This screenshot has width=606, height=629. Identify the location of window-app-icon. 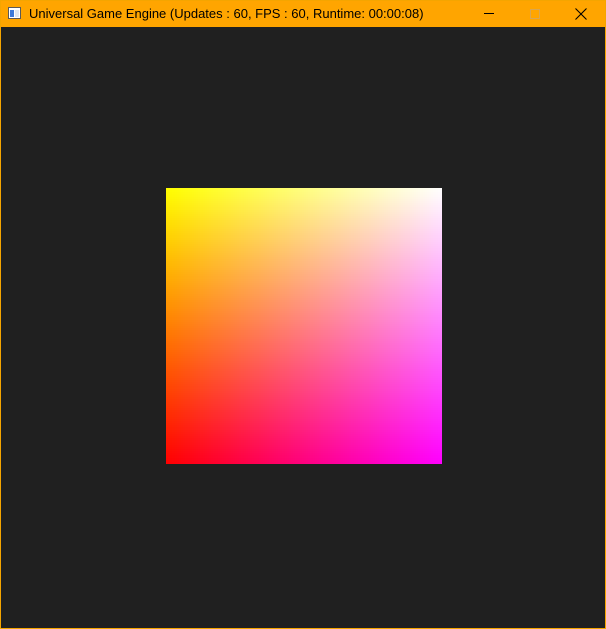
(14, 13).